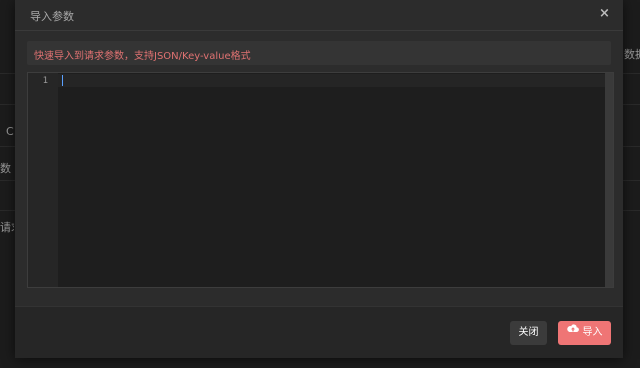  Describe the element at coordinates (62, 80) in the screenshot. I see `editor-cursor` at that location.